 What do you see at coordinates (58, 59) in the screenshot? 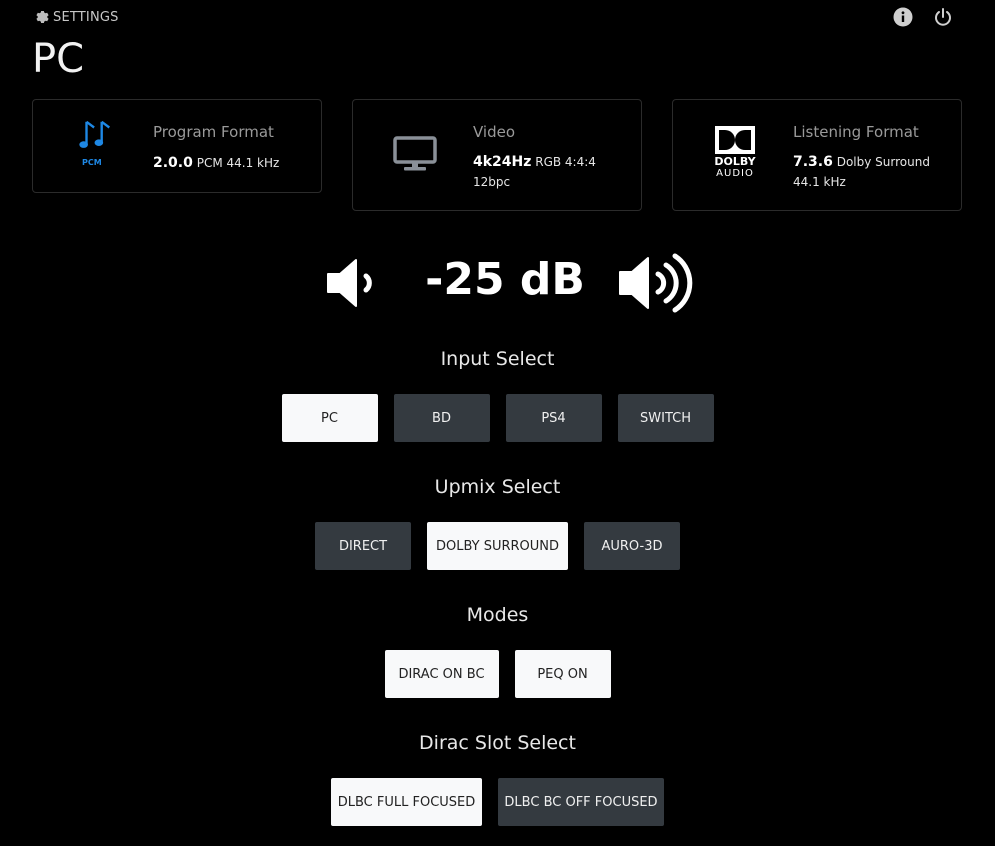
I see `page-title: PC` at bounding box center [58, 59].